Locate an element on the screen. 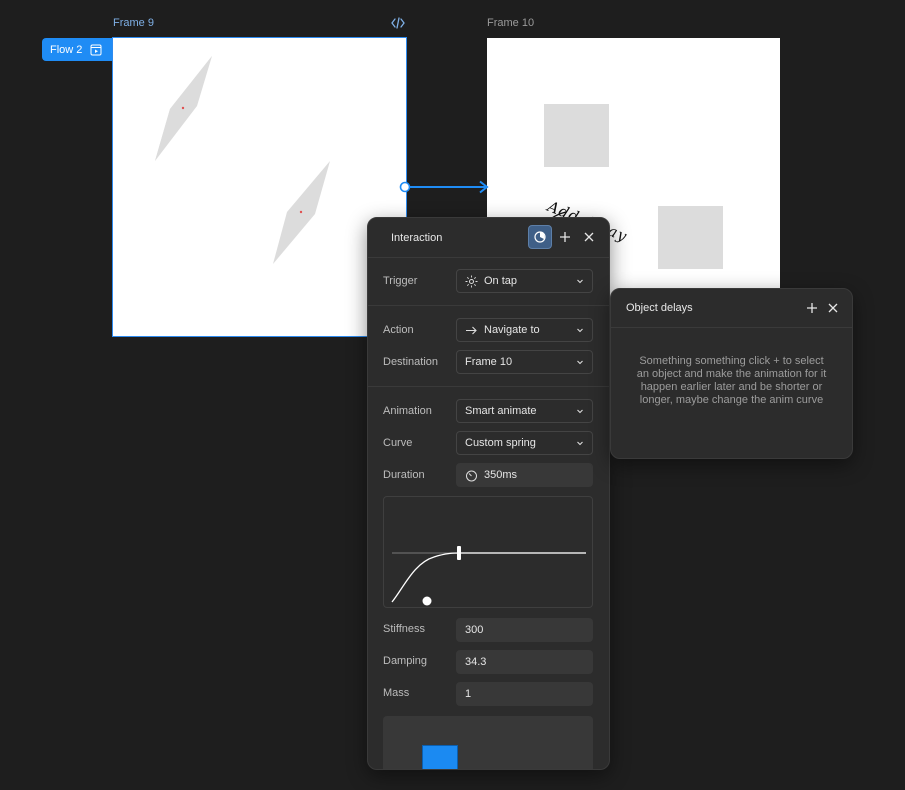  panel-title: Interaction is located at coordinates (417, 238).